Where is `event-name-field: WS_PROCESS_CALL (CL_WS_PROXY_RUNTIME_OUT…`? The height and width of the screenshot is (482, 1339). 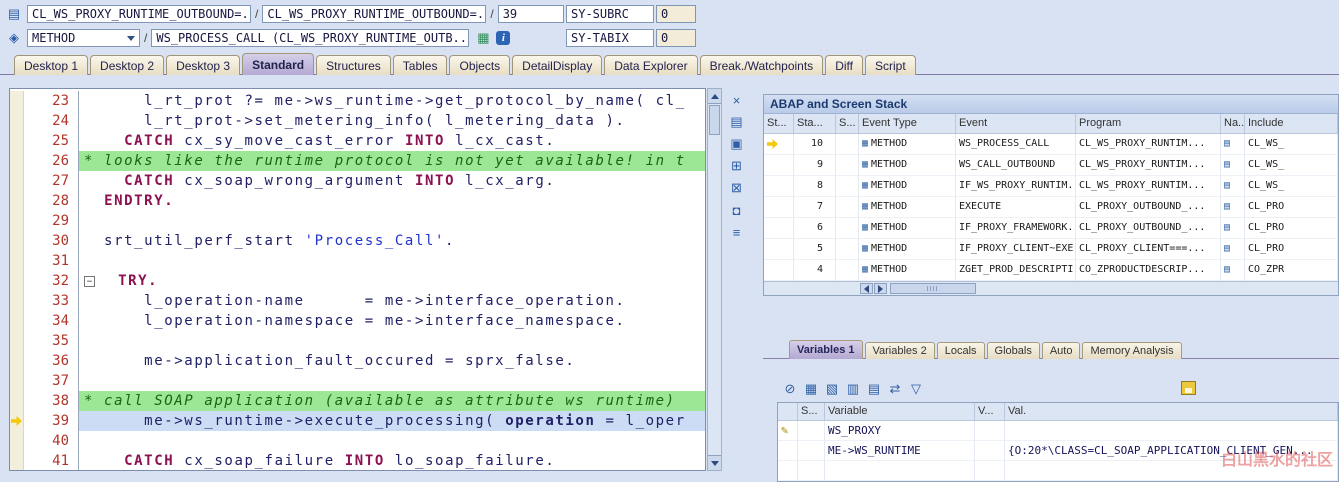 event-name-field: WS_PROCESS_CALL (CL_WS_PROXY_RUNTIME_OUT… is located at coordinates (310, 38).